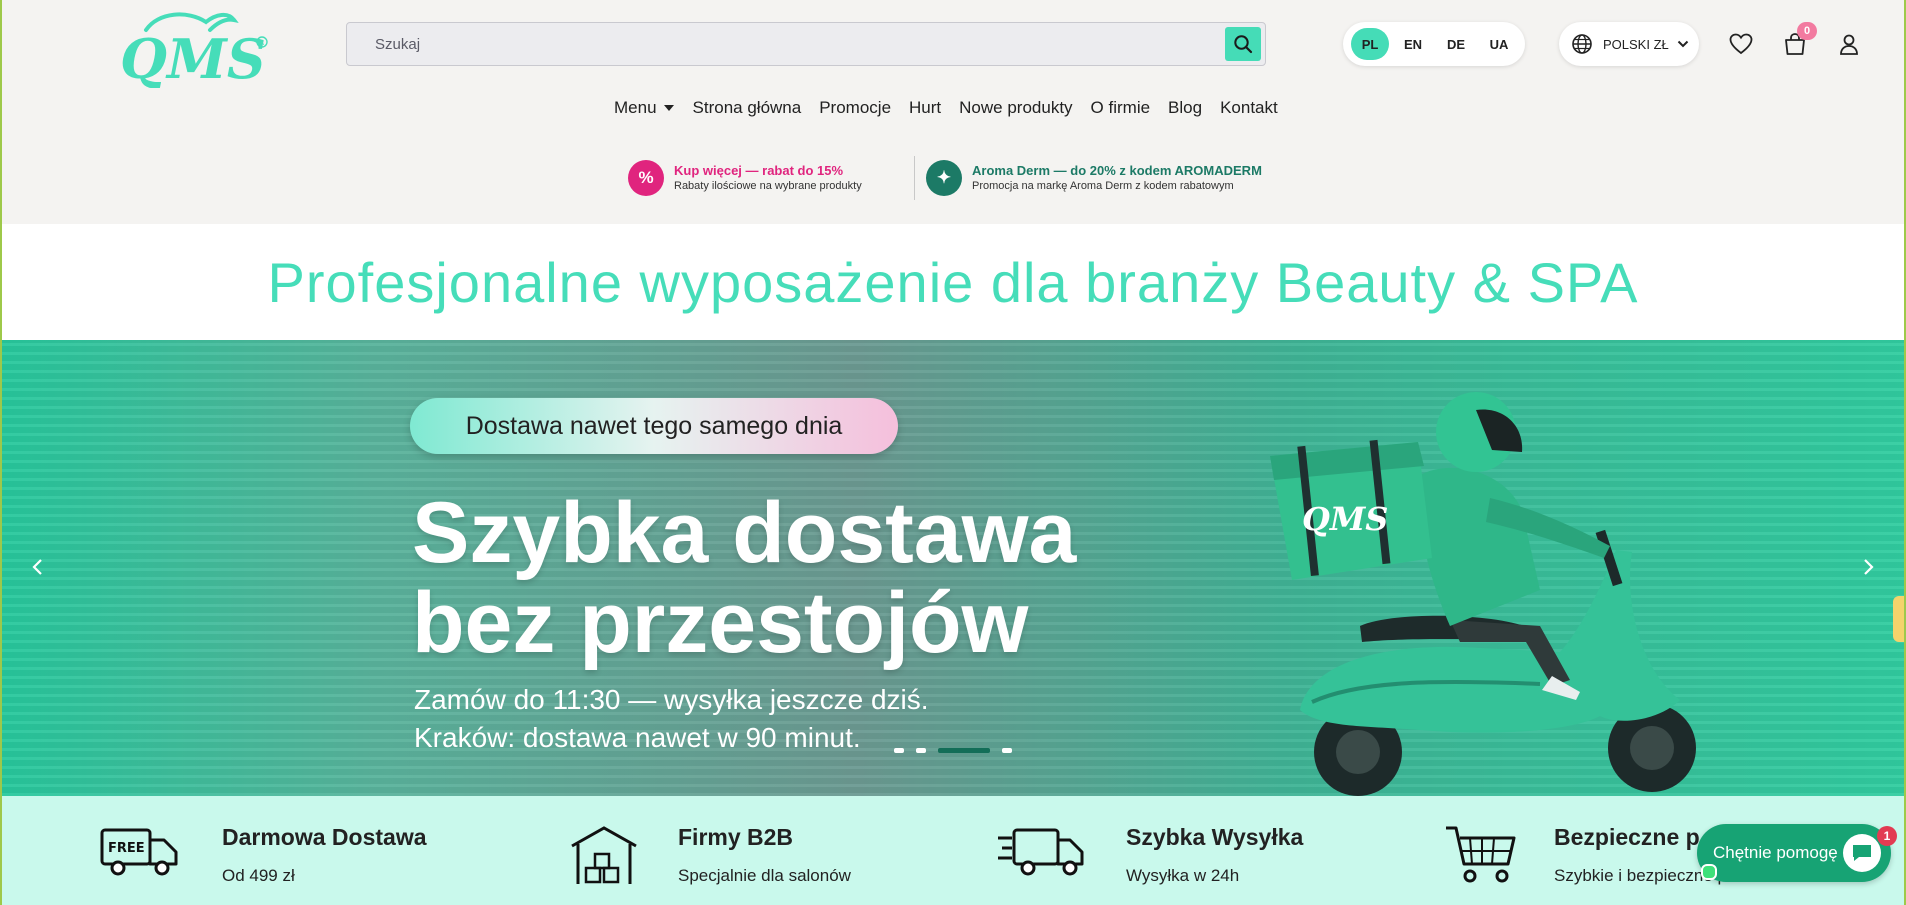  I want to click on chat-widget-button: Chętnie pomogę 1, so click(1797, 853).